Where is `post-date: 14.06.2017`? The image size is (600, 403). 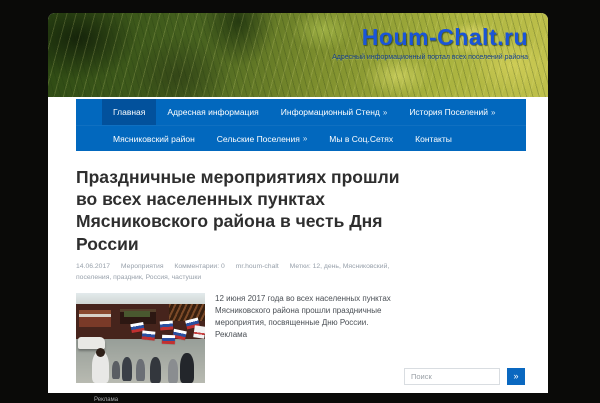
post-date: 14.06.2017 is located at coordinates (93, 266).